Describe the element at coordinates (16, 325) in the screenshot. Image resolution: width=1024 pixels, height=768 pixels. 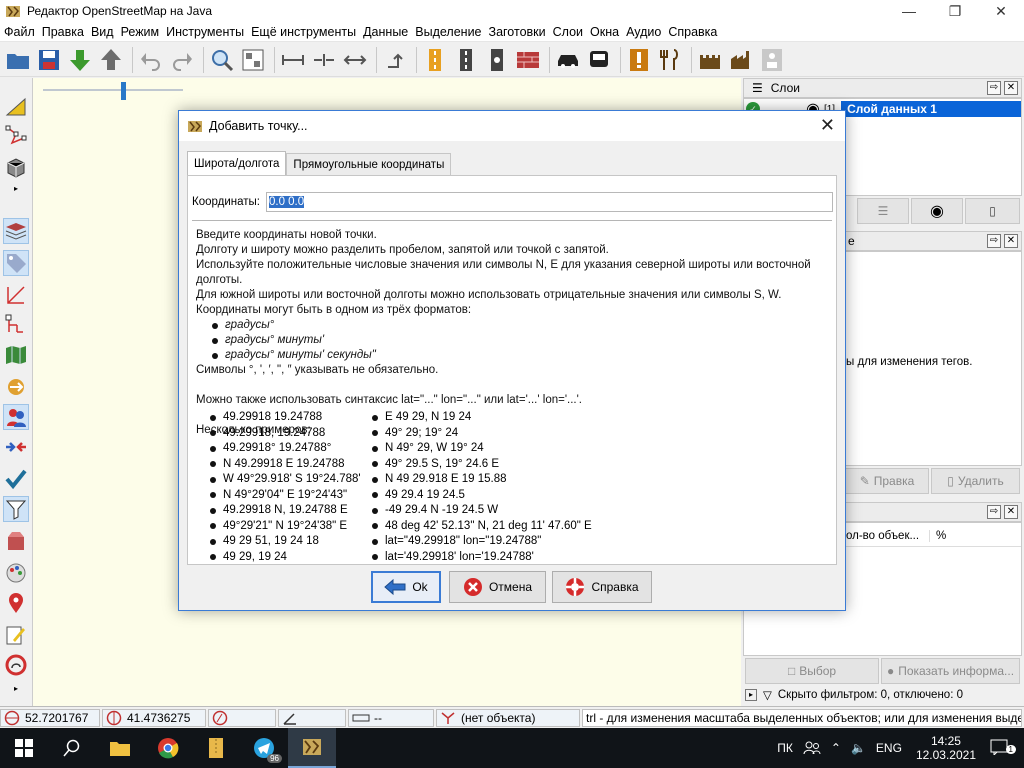
I see `history-button` at that location.